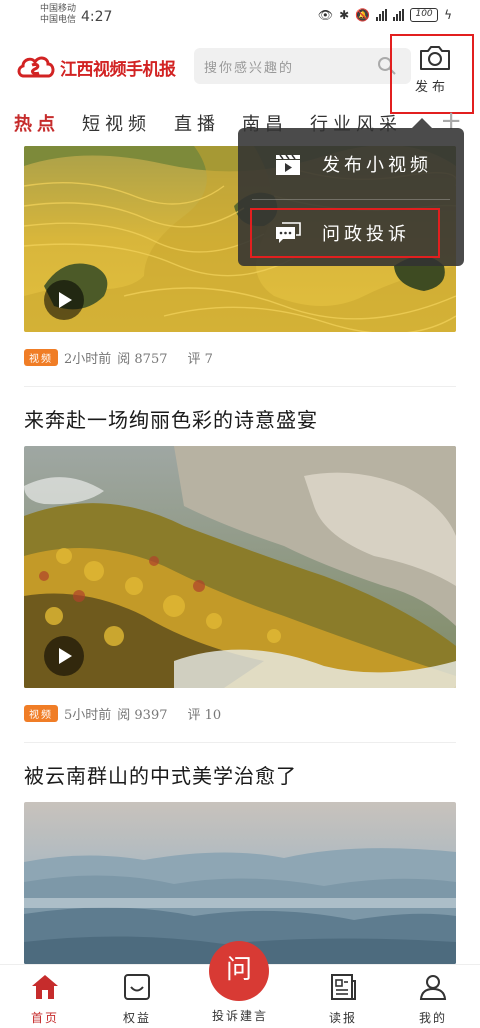 The width and height of the screenshot is (480, 1028). Describe the element at coordinates (200, 359) in the screenshot. I see `comment-count: 评 7` at that location.